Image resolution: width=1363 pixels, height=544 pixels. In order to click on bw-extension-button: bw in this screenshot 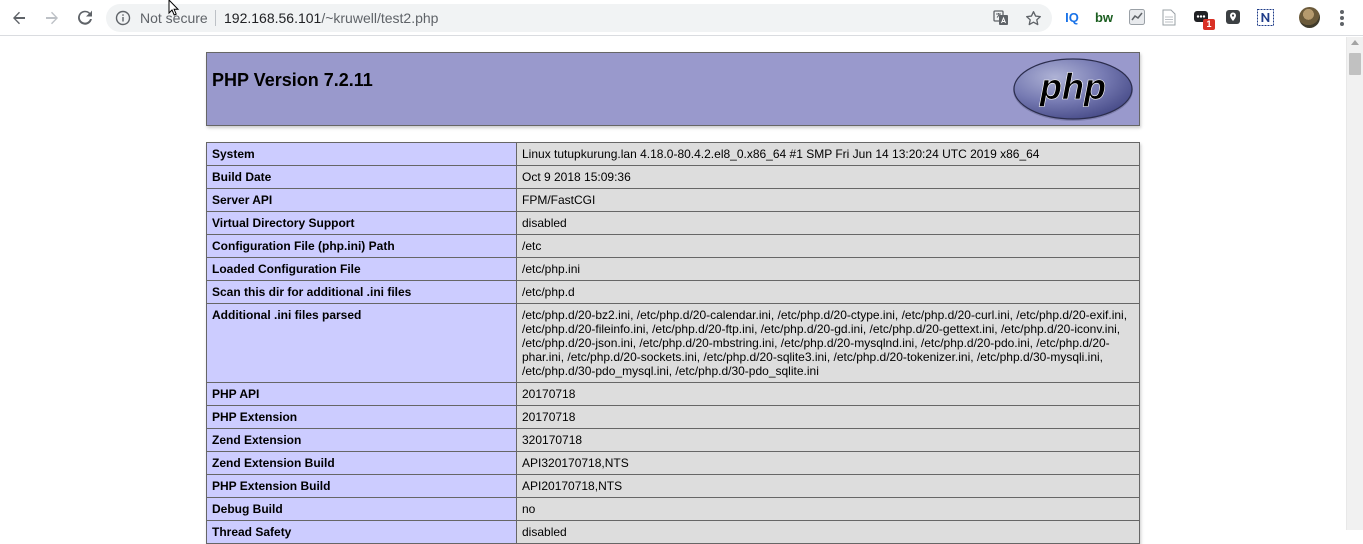, I will do `click(1104, 17)`.